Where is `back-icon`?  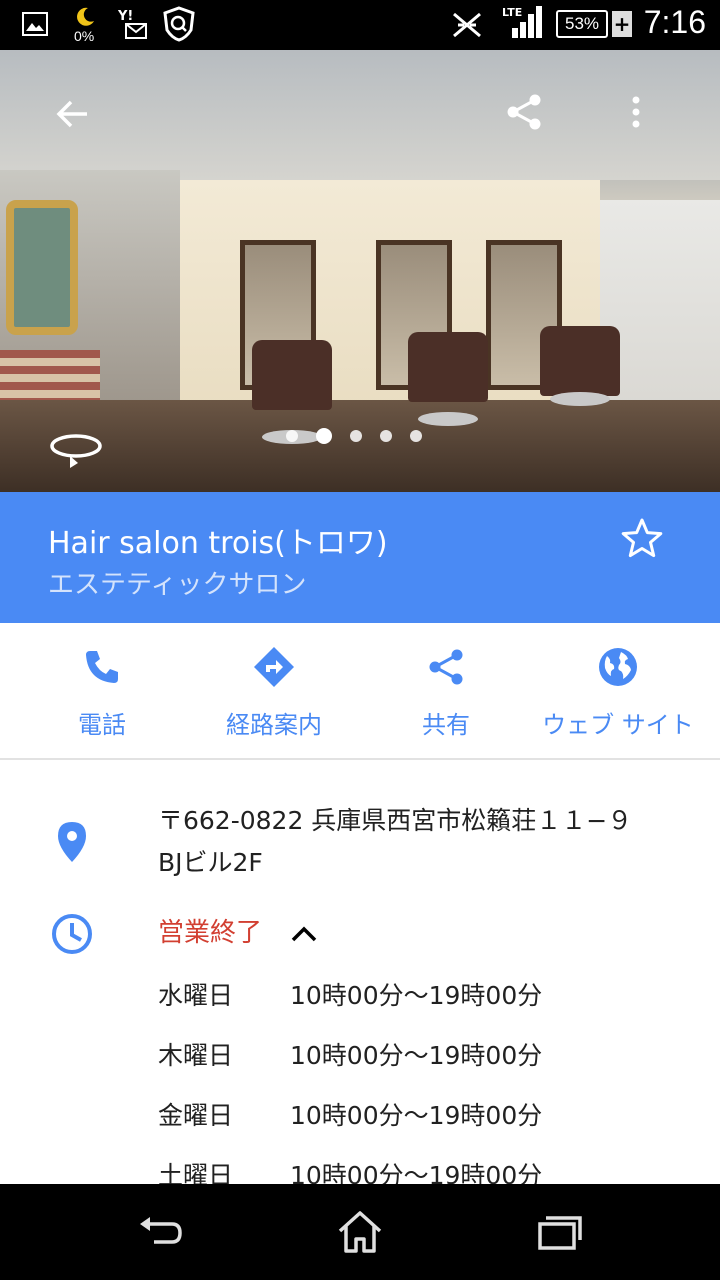
back-icon is located at coordinates (161, 1230).